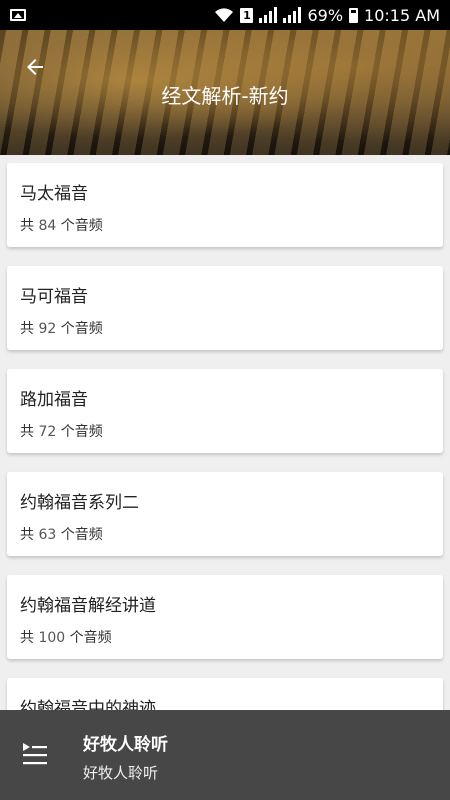  I want to click on list-item-count: 共 72 个音频, so click(61, 431).